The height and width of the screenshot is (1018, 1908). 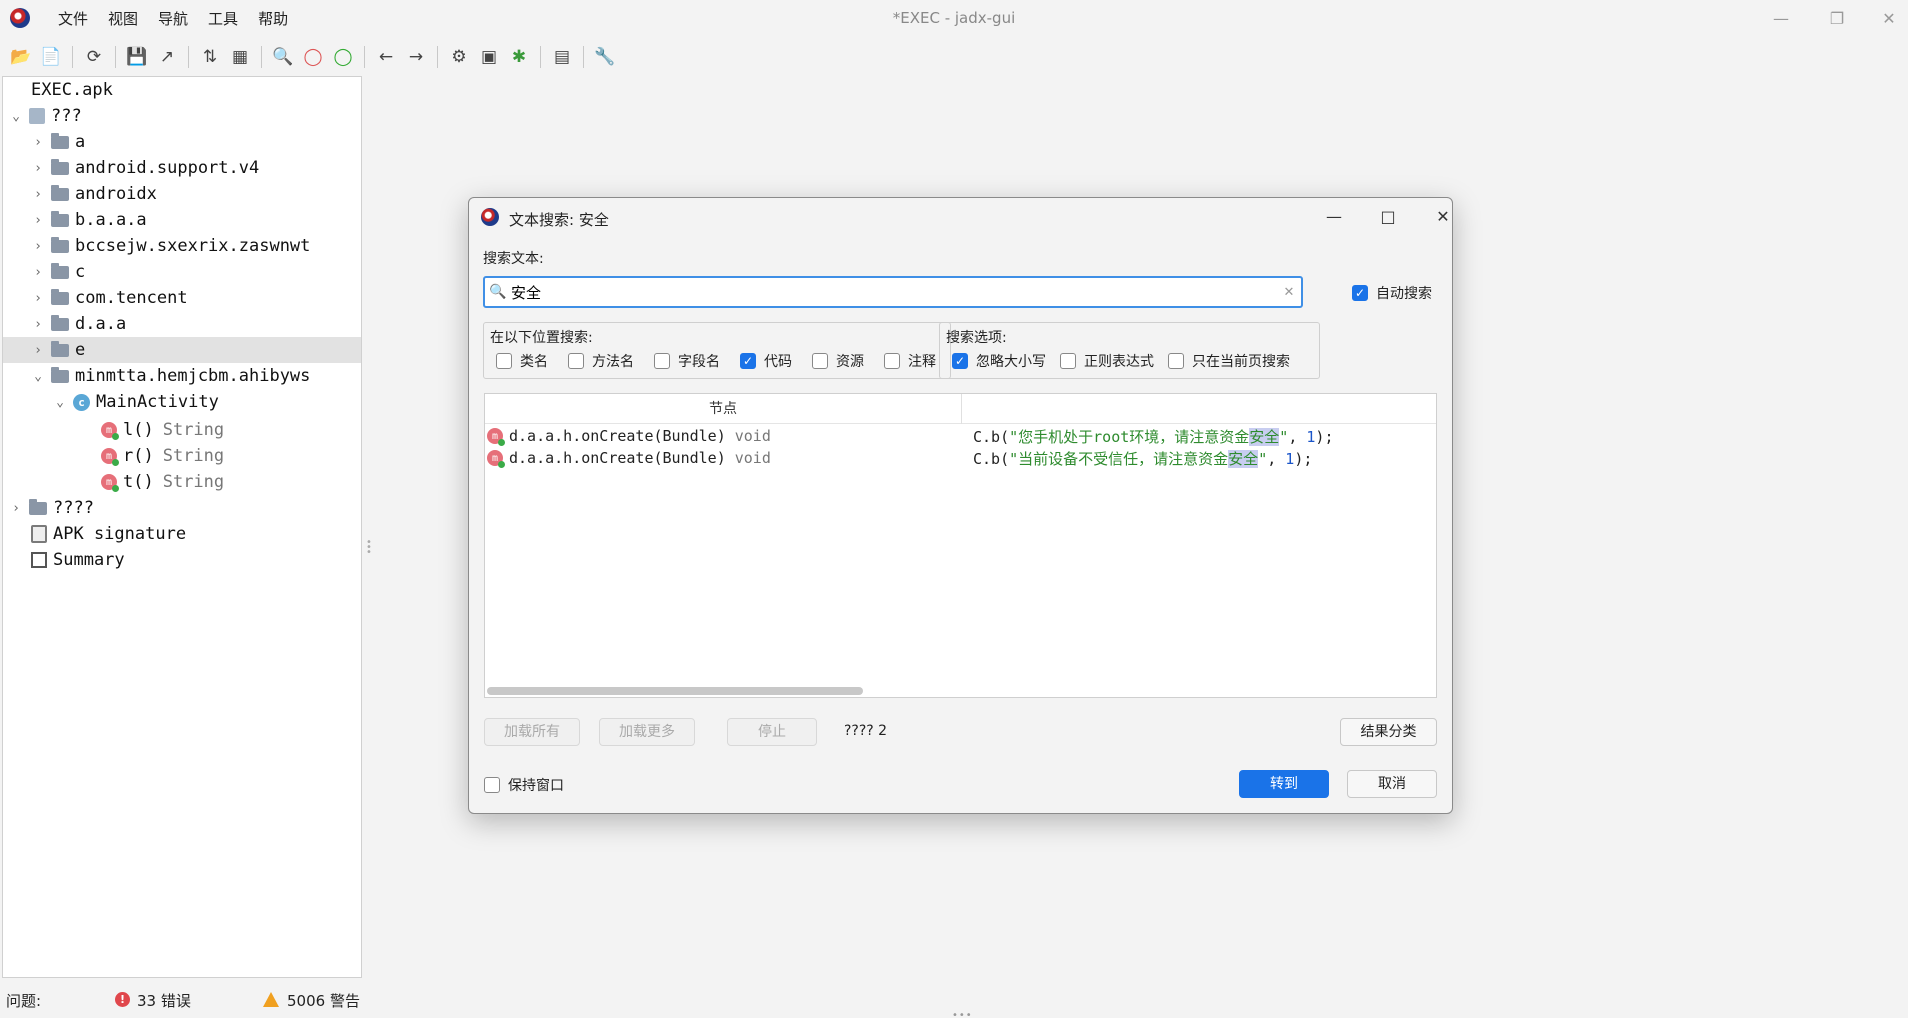 I want to click on search-match-highlight: 安全, so click(x=1264, y=436).